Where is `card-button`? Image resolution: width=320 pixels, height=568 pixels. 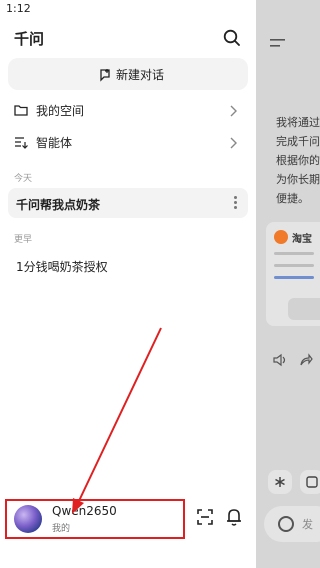
card-button is located at coordinates (304, 309).